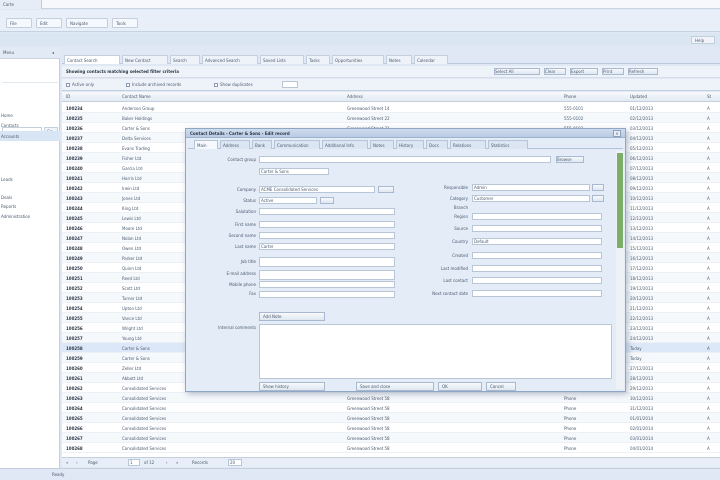  Describe the element at coordinates (222, 96) in the screenshot. I see `column-header-name: Contact Name` at that location.